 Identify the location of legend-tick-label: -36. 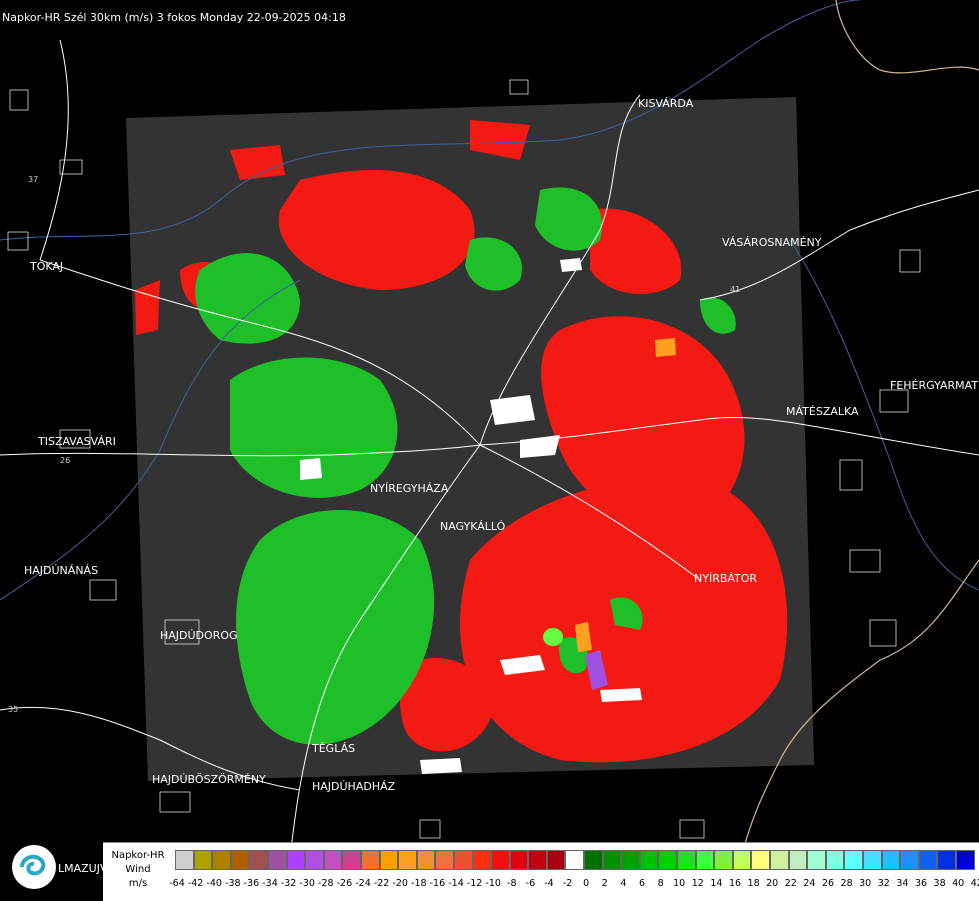
(251, 883).